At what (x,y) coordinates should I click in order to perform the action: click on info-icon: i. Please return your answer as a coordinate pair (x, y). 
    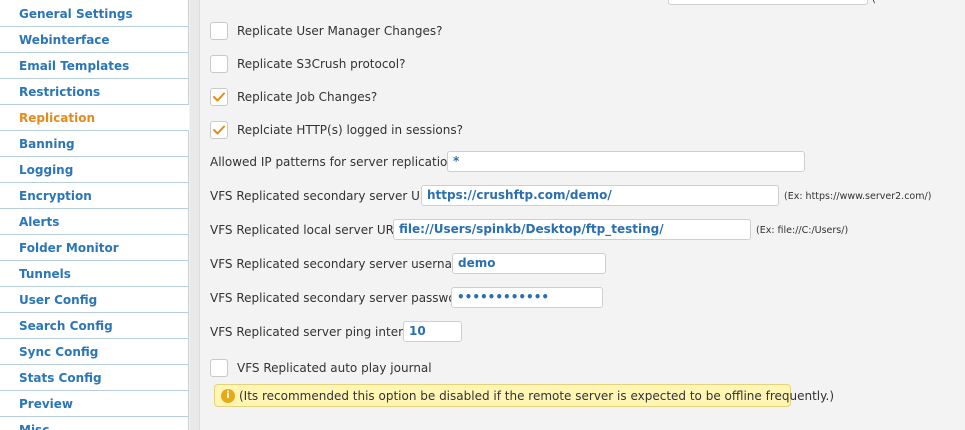
    Looking at the image, I should click on (228, 396).